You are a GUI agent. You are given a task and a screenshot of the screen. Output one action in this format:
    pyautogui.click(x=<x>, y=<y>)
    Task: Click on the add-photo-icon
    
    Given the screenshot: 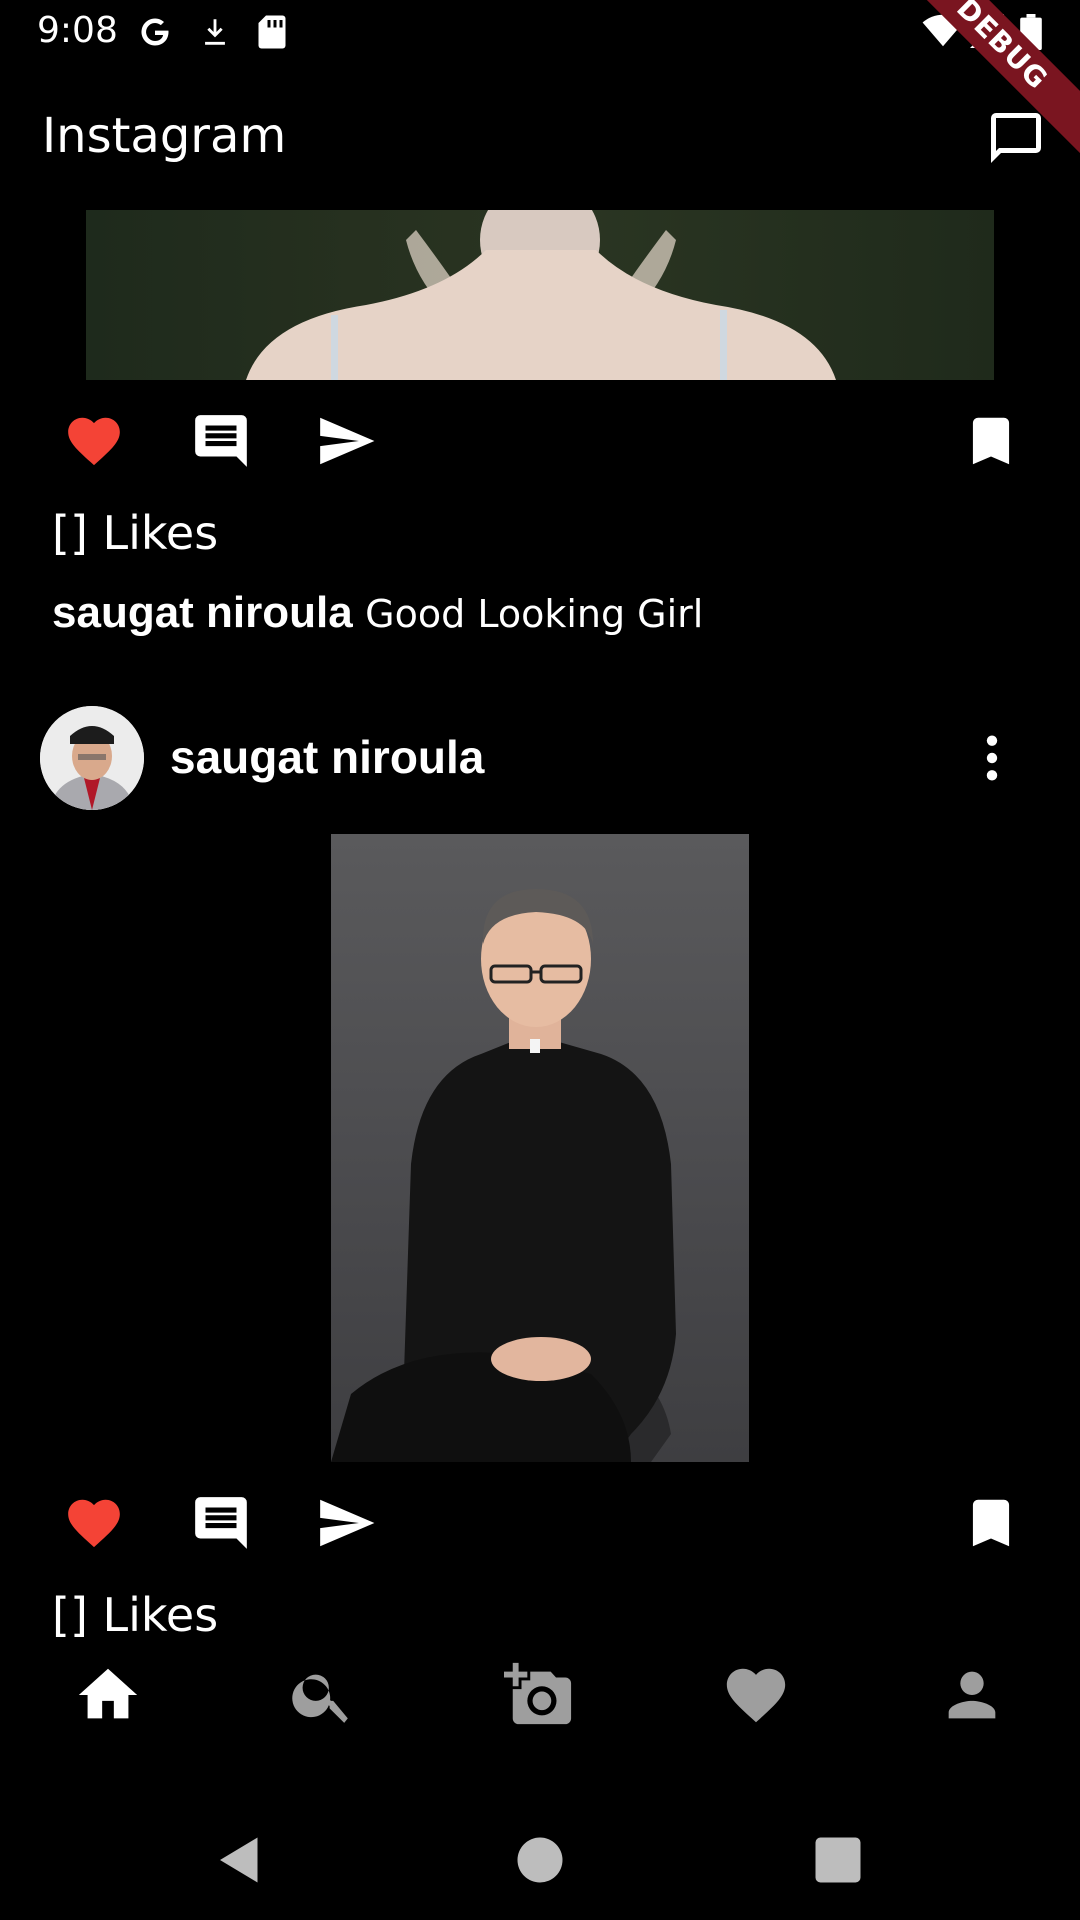 What is the action you would take?
    pyautogui.click(x=538, y=1693)
    